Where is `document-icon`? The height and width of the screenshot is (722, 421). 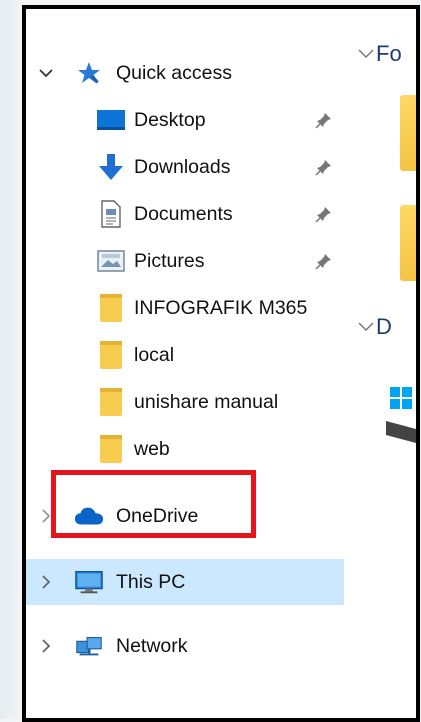
document-icon is located at coordinates (111, 214).